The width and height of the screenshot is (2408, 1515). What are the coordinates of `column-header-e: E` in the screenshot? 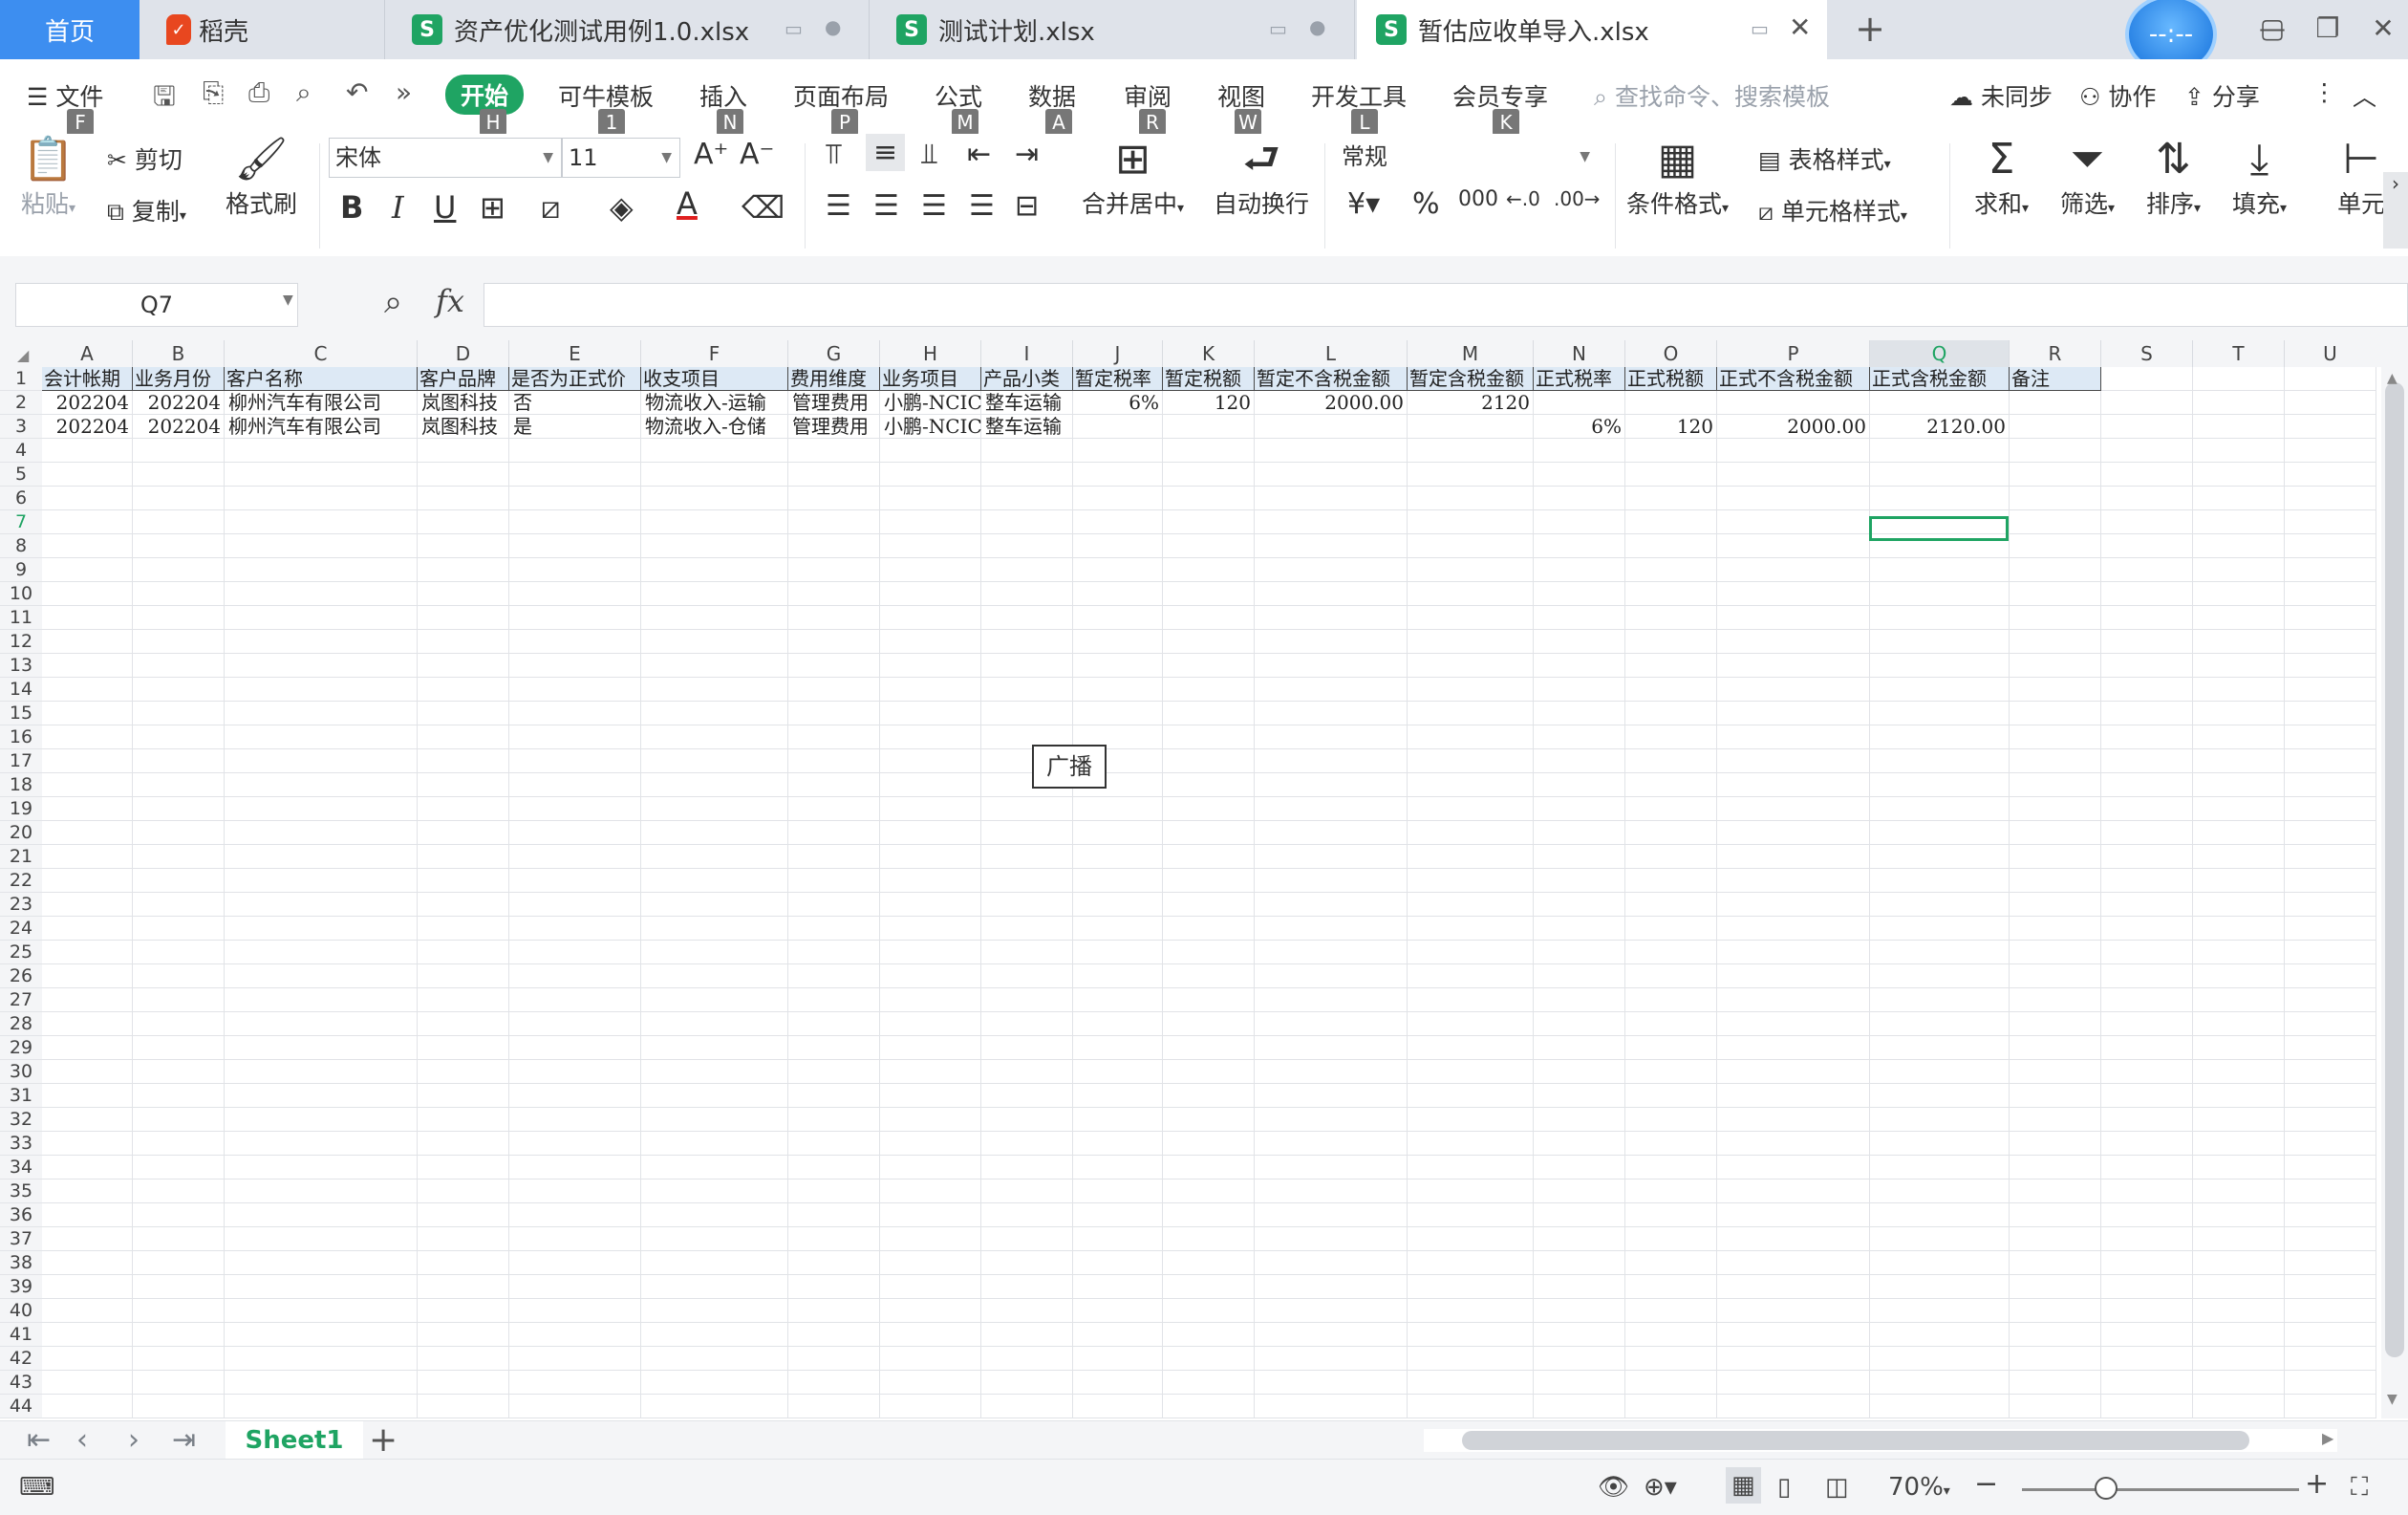 It's located at (575, 353).